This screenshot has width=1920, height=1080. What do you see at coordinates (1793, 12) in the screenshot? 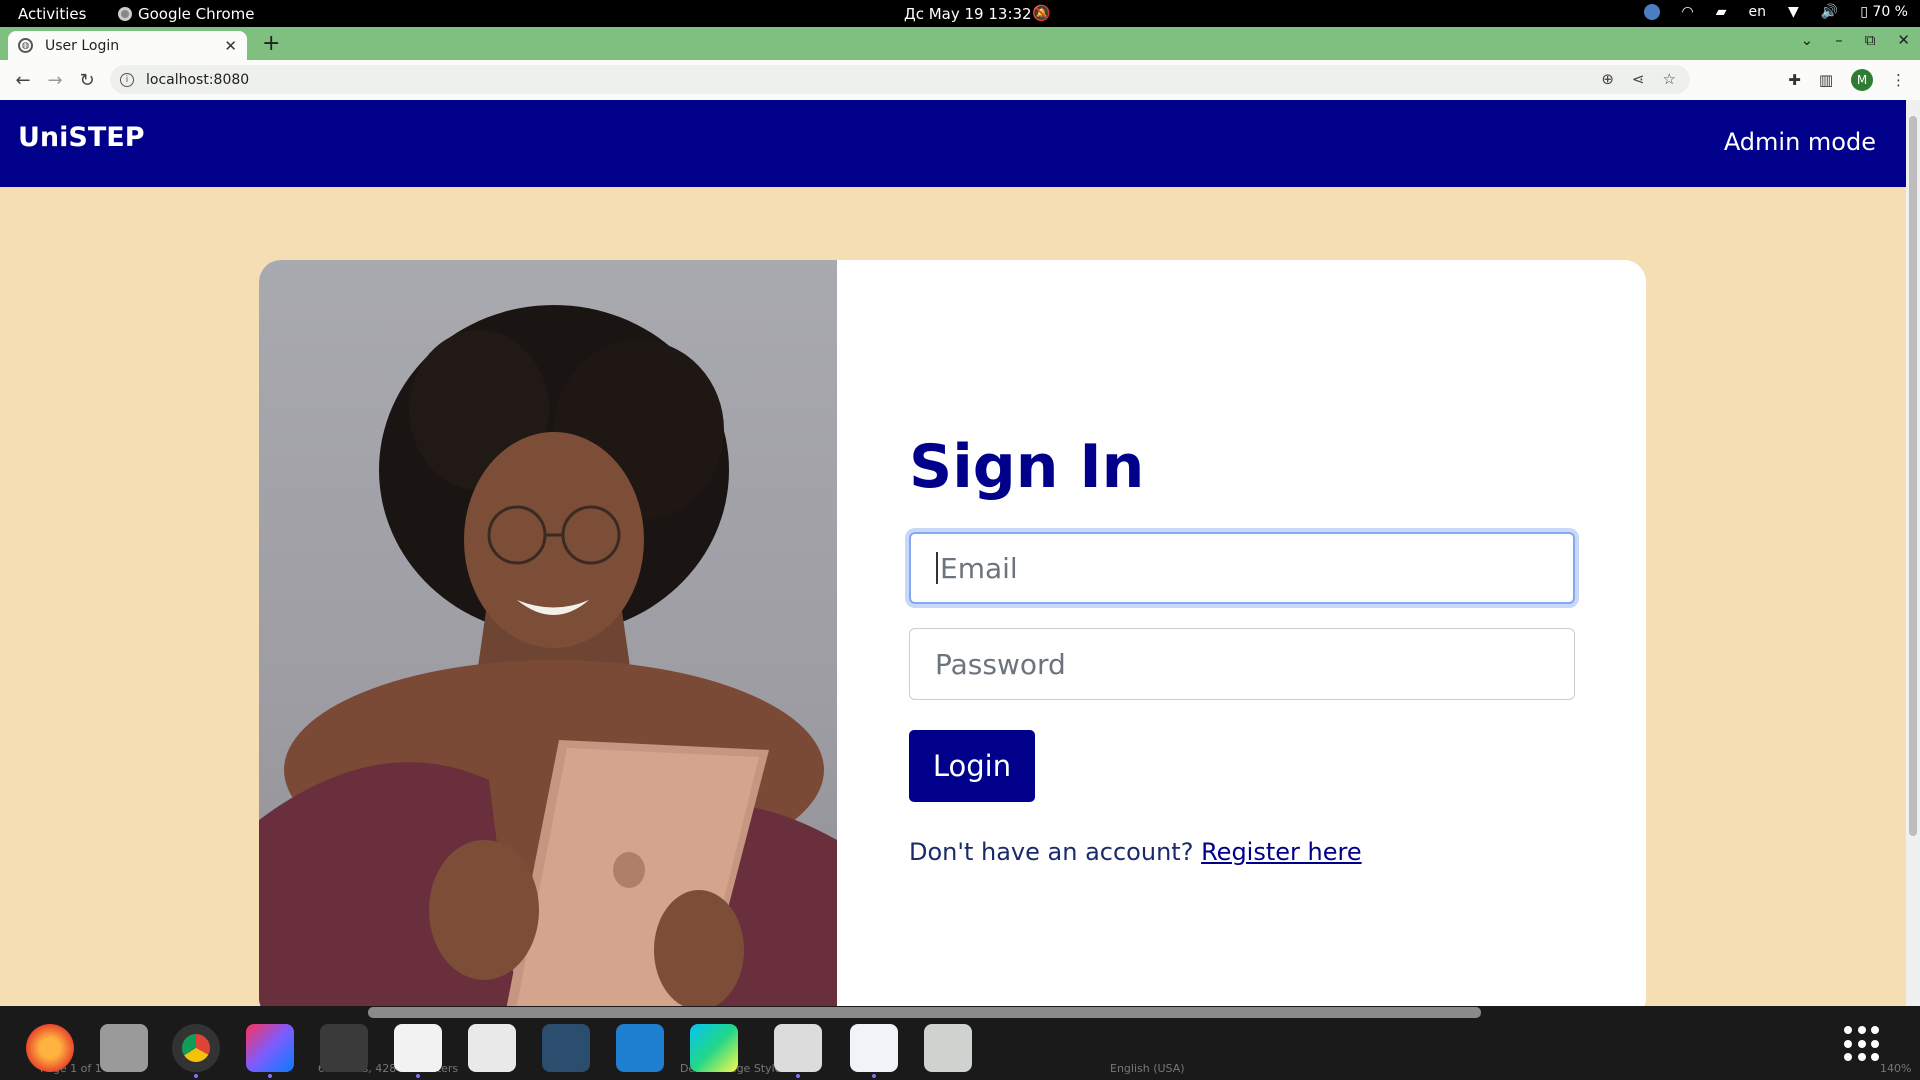
I see `wifi-icon: ▼` at bounding box center [1793, 12].